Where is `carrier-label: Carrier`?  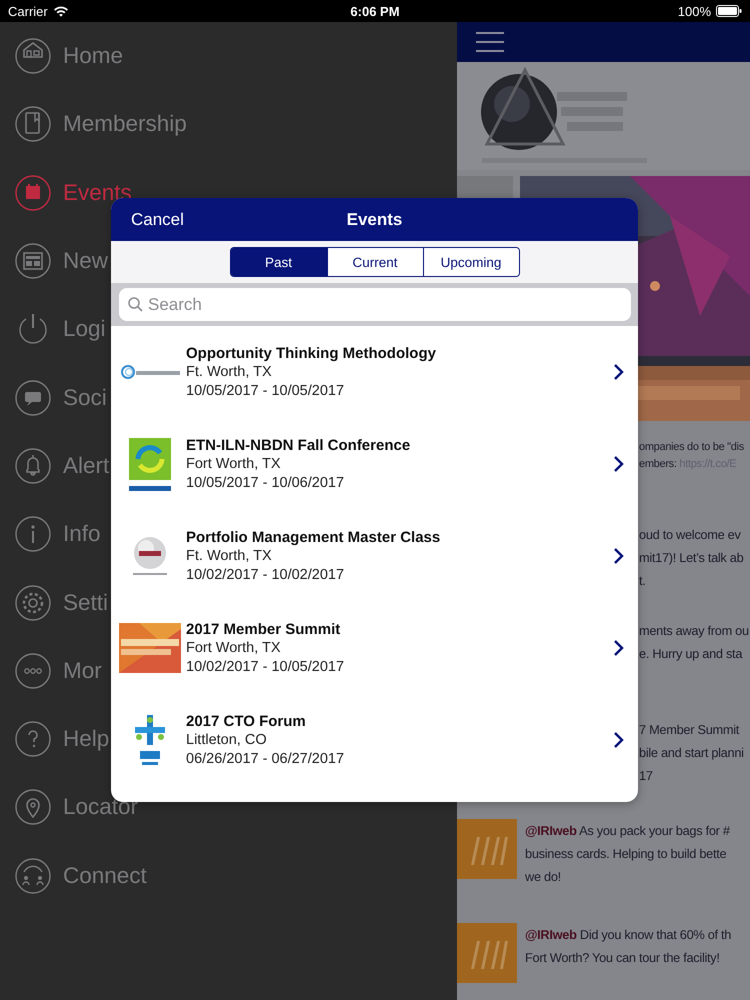 carrier-label: Carrier is located at coordinates (28, 11).